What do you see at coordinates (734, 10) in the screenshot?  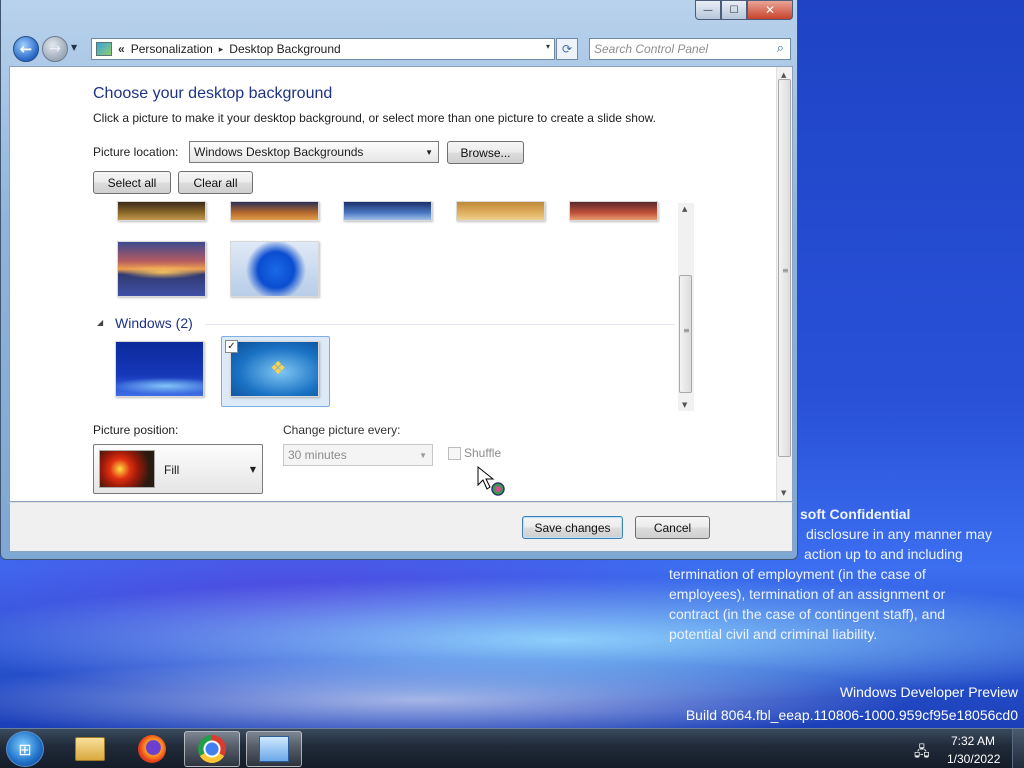 I see `maximize-button: ☐` at bounding box center [734, 10].